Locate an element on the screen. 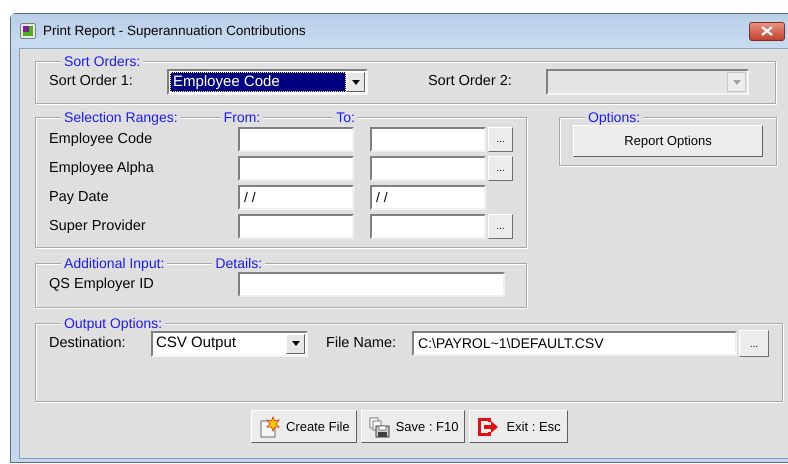 The image size is (788, 464). action-button: Create File is located at coordinates (304, 426).